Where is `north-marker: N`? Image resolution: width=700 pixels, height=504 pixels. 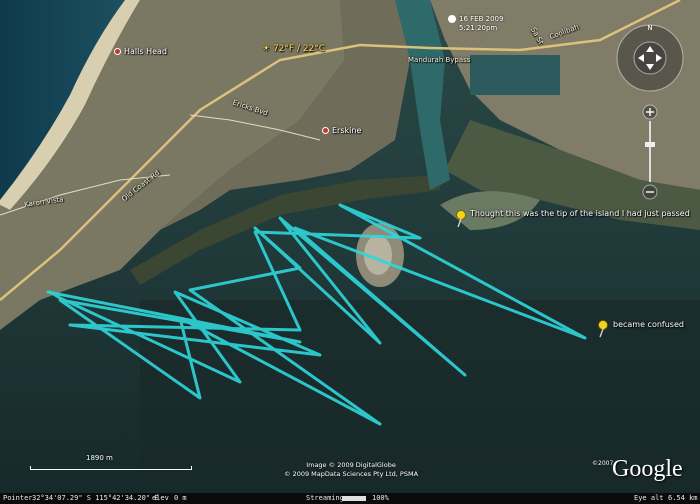
north-marker: N is located at coordinates (649, 28).